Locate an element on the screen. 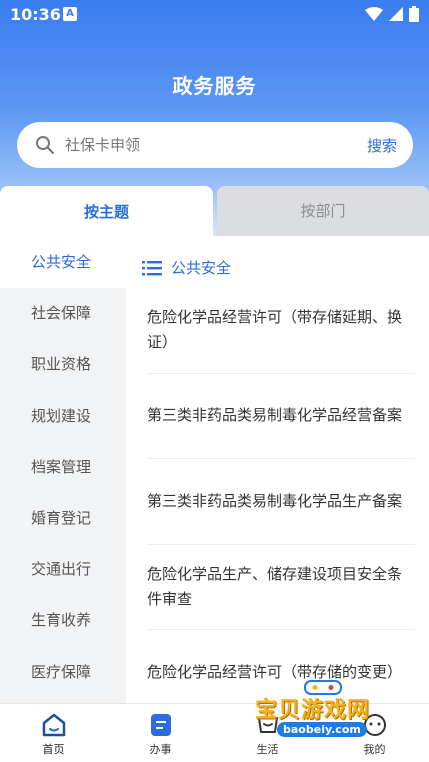 This screenshot has height=762, width=429. sidebar-item-medical-insurance: 医疗保障 is located at coordinates (63, 672).